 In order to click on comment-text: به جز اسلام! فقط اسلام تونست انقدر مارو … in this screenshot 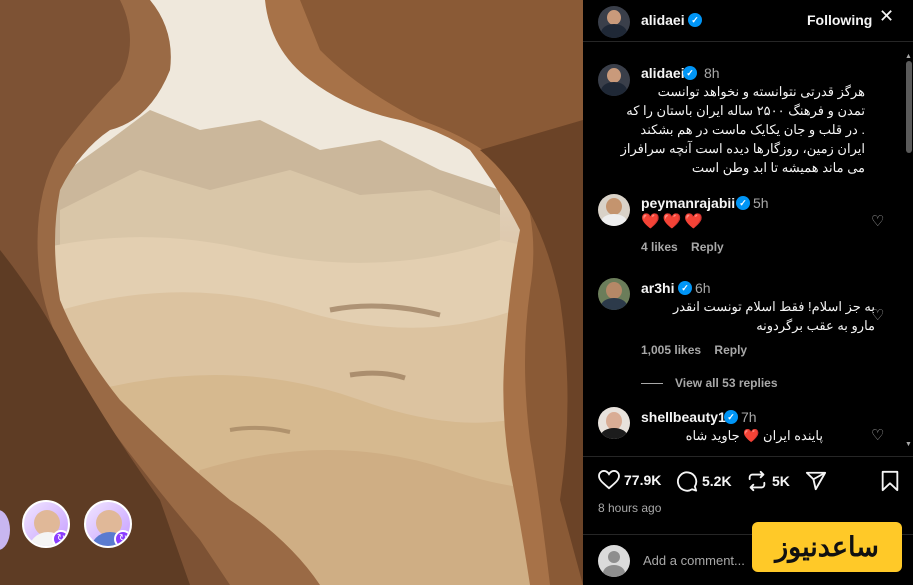, I will do `click(749, 316)`.